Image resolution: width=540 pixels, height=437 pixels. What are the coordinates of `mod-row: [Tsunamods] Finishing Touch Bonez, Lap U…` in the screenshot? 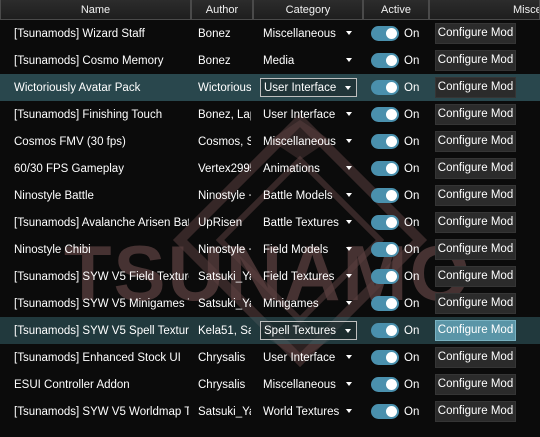 It's located at (270, 114).